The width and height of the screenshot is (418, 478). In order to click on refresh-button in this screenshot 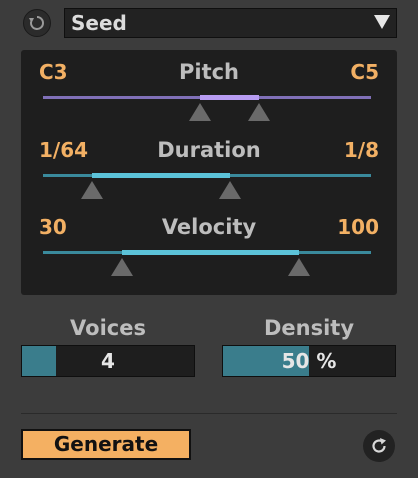, I will do `click(379, 446)`.